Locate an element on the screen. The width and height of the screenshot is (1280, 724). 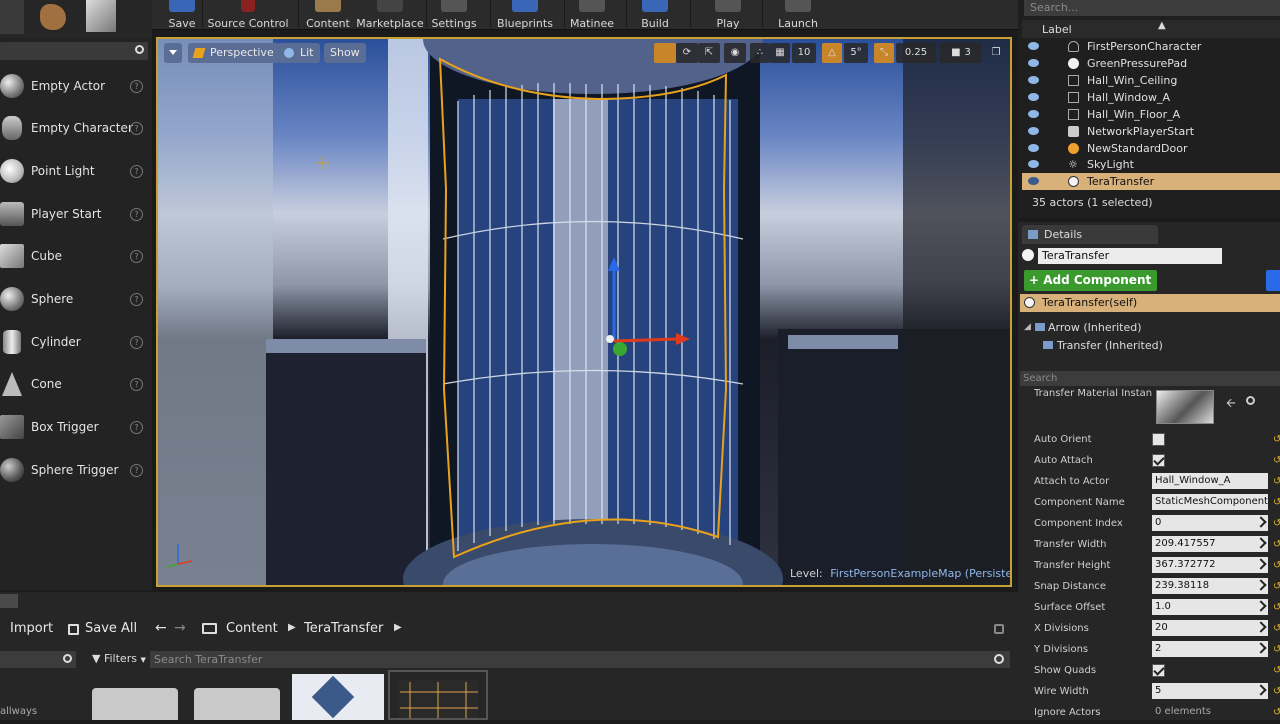
component-row-arrow: ◢ Arrow (Inherited) is located at coordinates (1144, 328).